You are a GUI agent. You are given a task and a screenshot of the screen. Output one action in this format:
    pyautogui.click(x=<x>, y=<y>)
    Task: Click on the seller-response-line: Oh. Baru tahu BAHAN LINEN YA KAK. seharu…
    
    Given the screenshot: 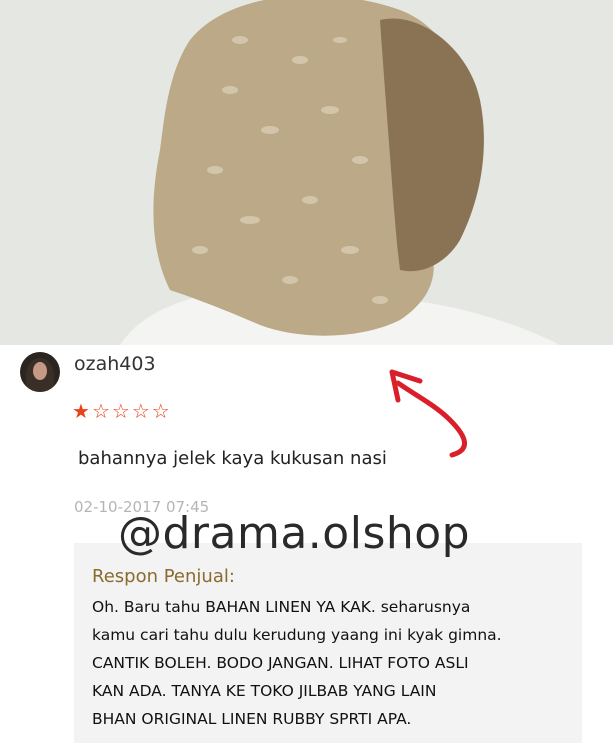 What is the action you would take?
    pyautogui.click(x=281, y=607)
    